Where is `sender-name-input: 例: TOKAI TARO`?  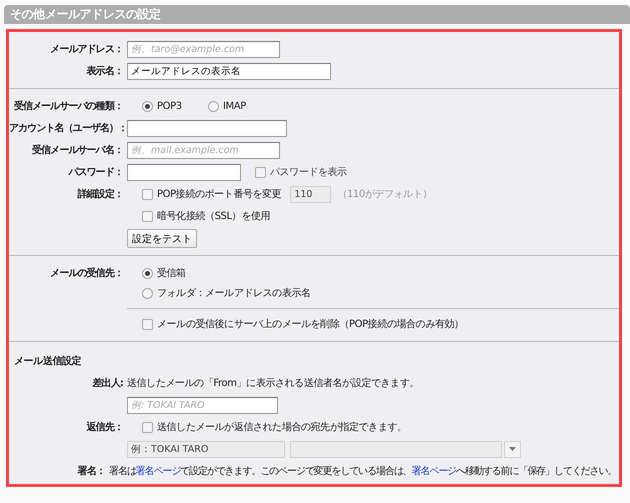
sender-name-input: 例: TOKAI TARO is located at coordinates (202, 405).